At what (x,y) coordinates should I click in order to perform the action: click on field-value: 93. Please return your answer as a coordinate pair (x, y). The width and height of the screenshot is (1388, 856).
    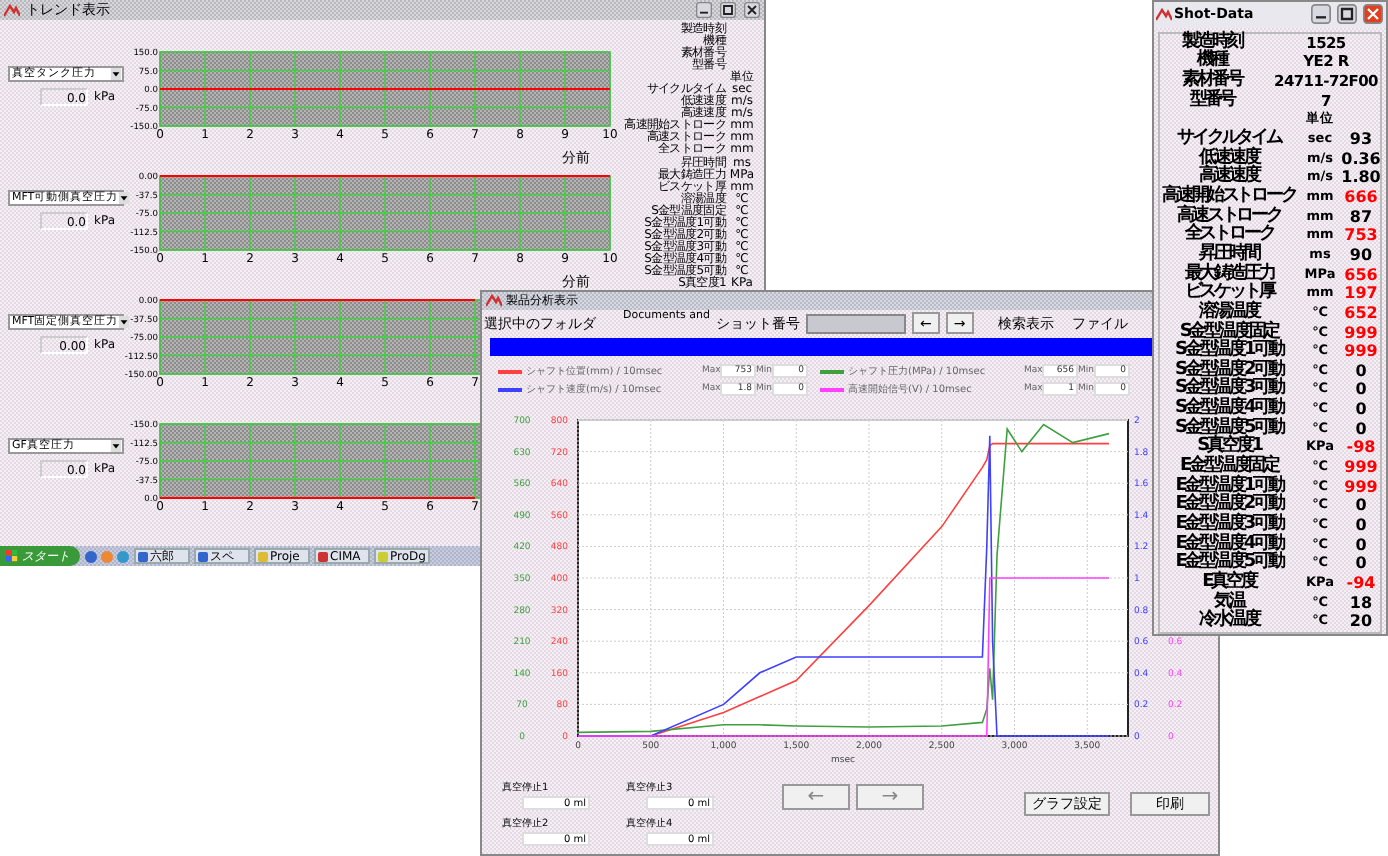
    Looking at the image, I should click on (1361, 139).